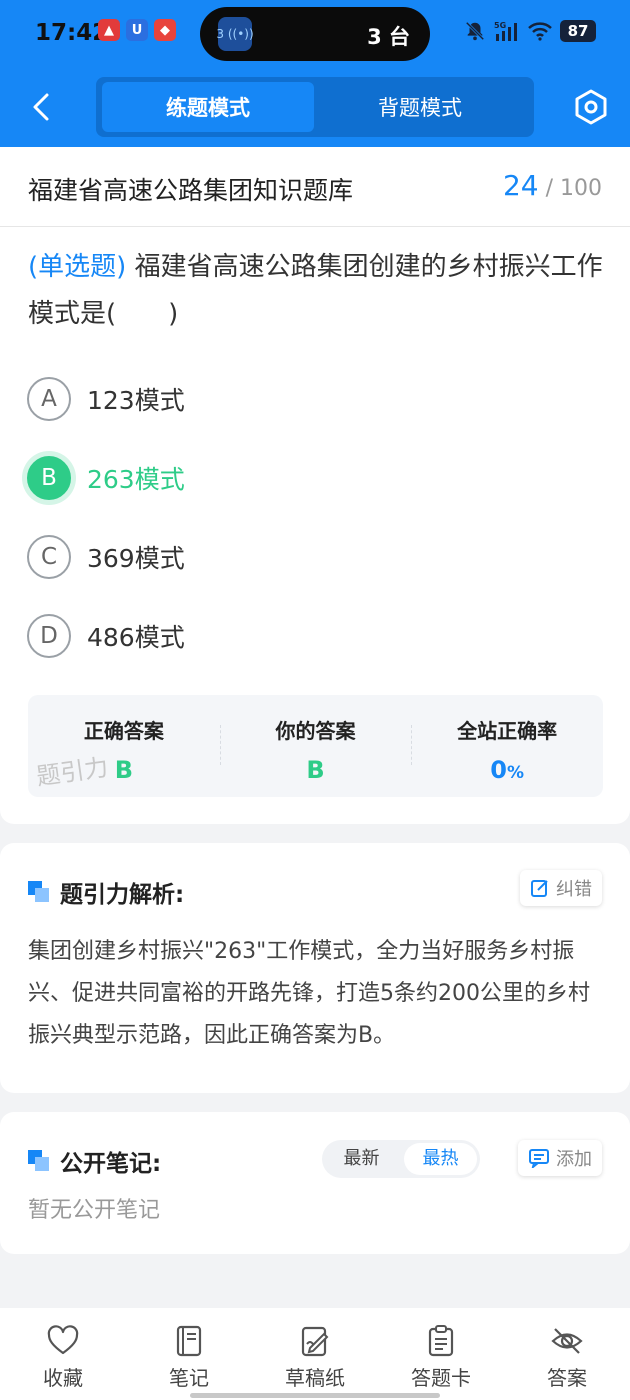 This screenshot has height=1400, width=630. What do you see at coordinates (94, 1210) in the screenshot?
I see `empty-notes-text: 暂无公开笔记` at bounding box center [94, 1210].